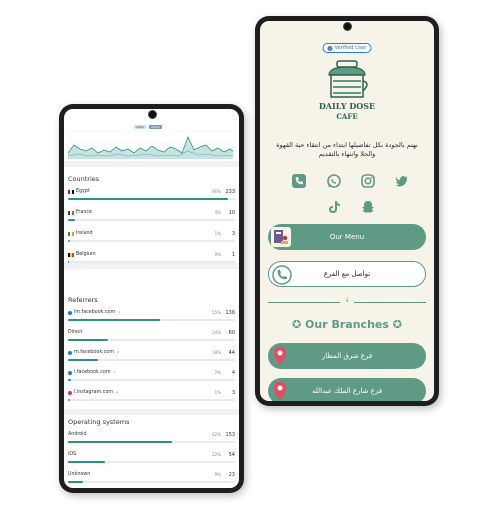 Image resolution: width=490 pixels, height=509 pixels. Describe the element at coordinates (231, 333) in the screenshot. I see `referrer-count: 60` at that location.